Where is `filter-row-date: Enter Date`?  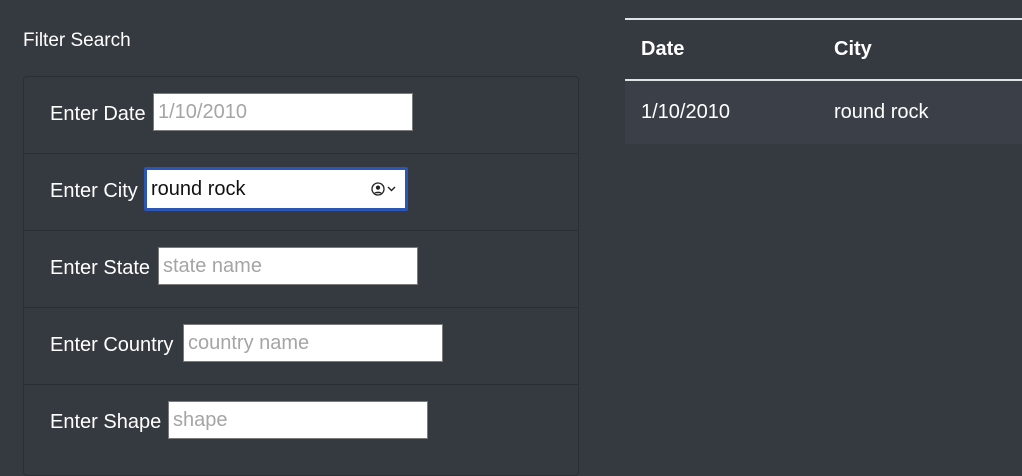
filter-row-date: Enter Date is located at coordinates (301, 115).